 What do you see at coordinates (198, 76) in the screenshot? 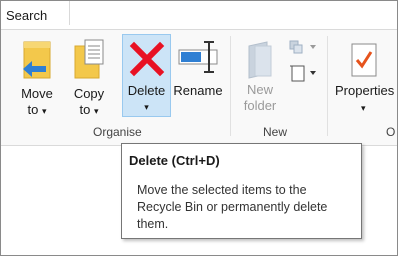
I see `rename-button: Rename` at bounding box center [198, 76].